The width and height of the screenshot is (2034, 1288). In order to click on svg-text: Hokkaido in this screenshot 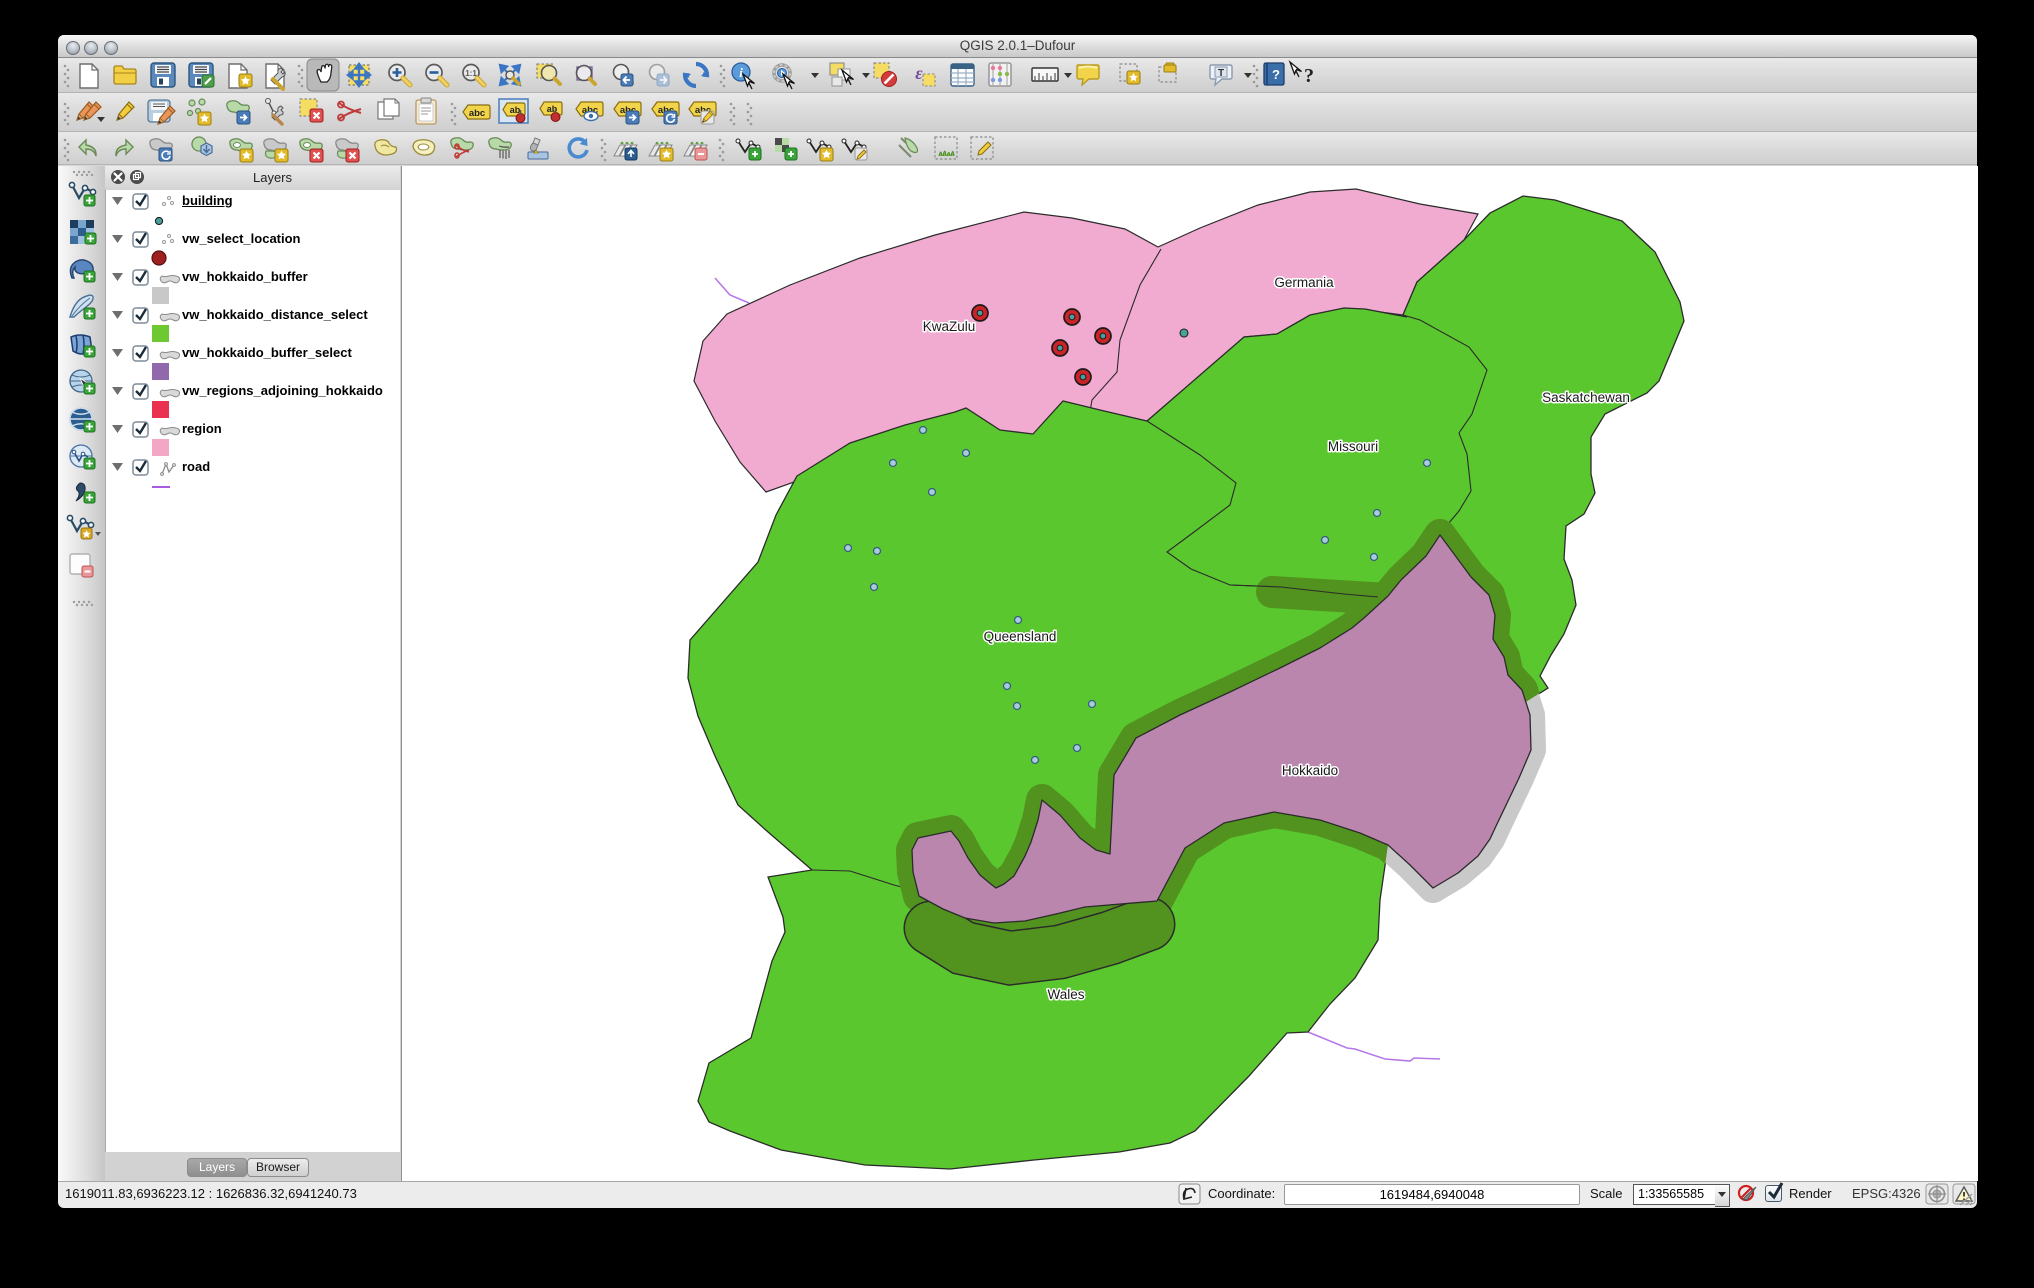, I will do `click(1310, 770)`.